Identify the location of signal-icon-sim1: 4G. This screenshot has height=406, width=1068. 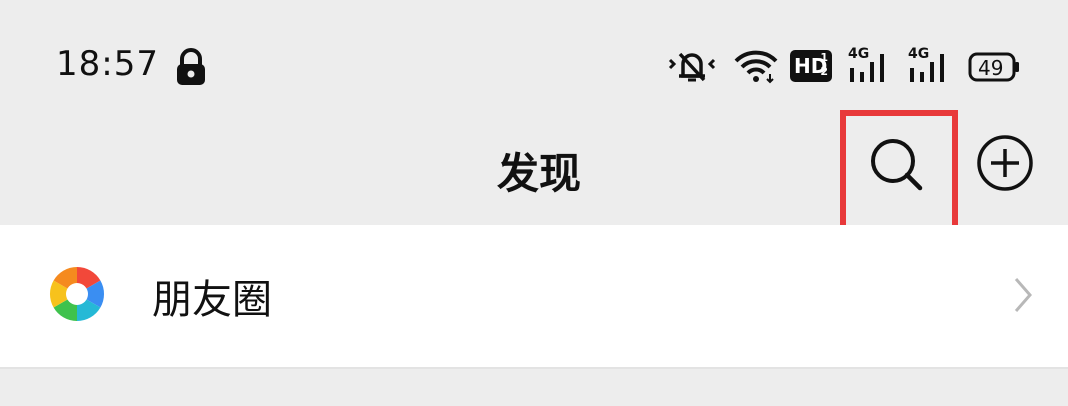
(872, 66).